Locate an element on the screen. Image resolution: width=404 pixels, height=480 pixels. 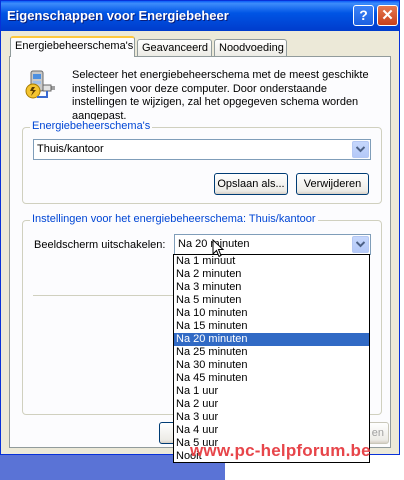
help-button: ? is located at coordinates (363, 15).